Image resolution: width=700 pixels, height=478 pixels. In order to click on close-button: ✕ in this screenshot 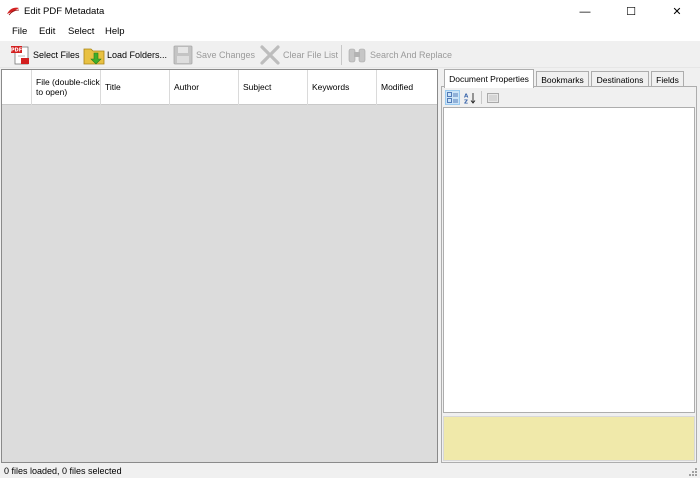, I will do `click(677, 11)`.